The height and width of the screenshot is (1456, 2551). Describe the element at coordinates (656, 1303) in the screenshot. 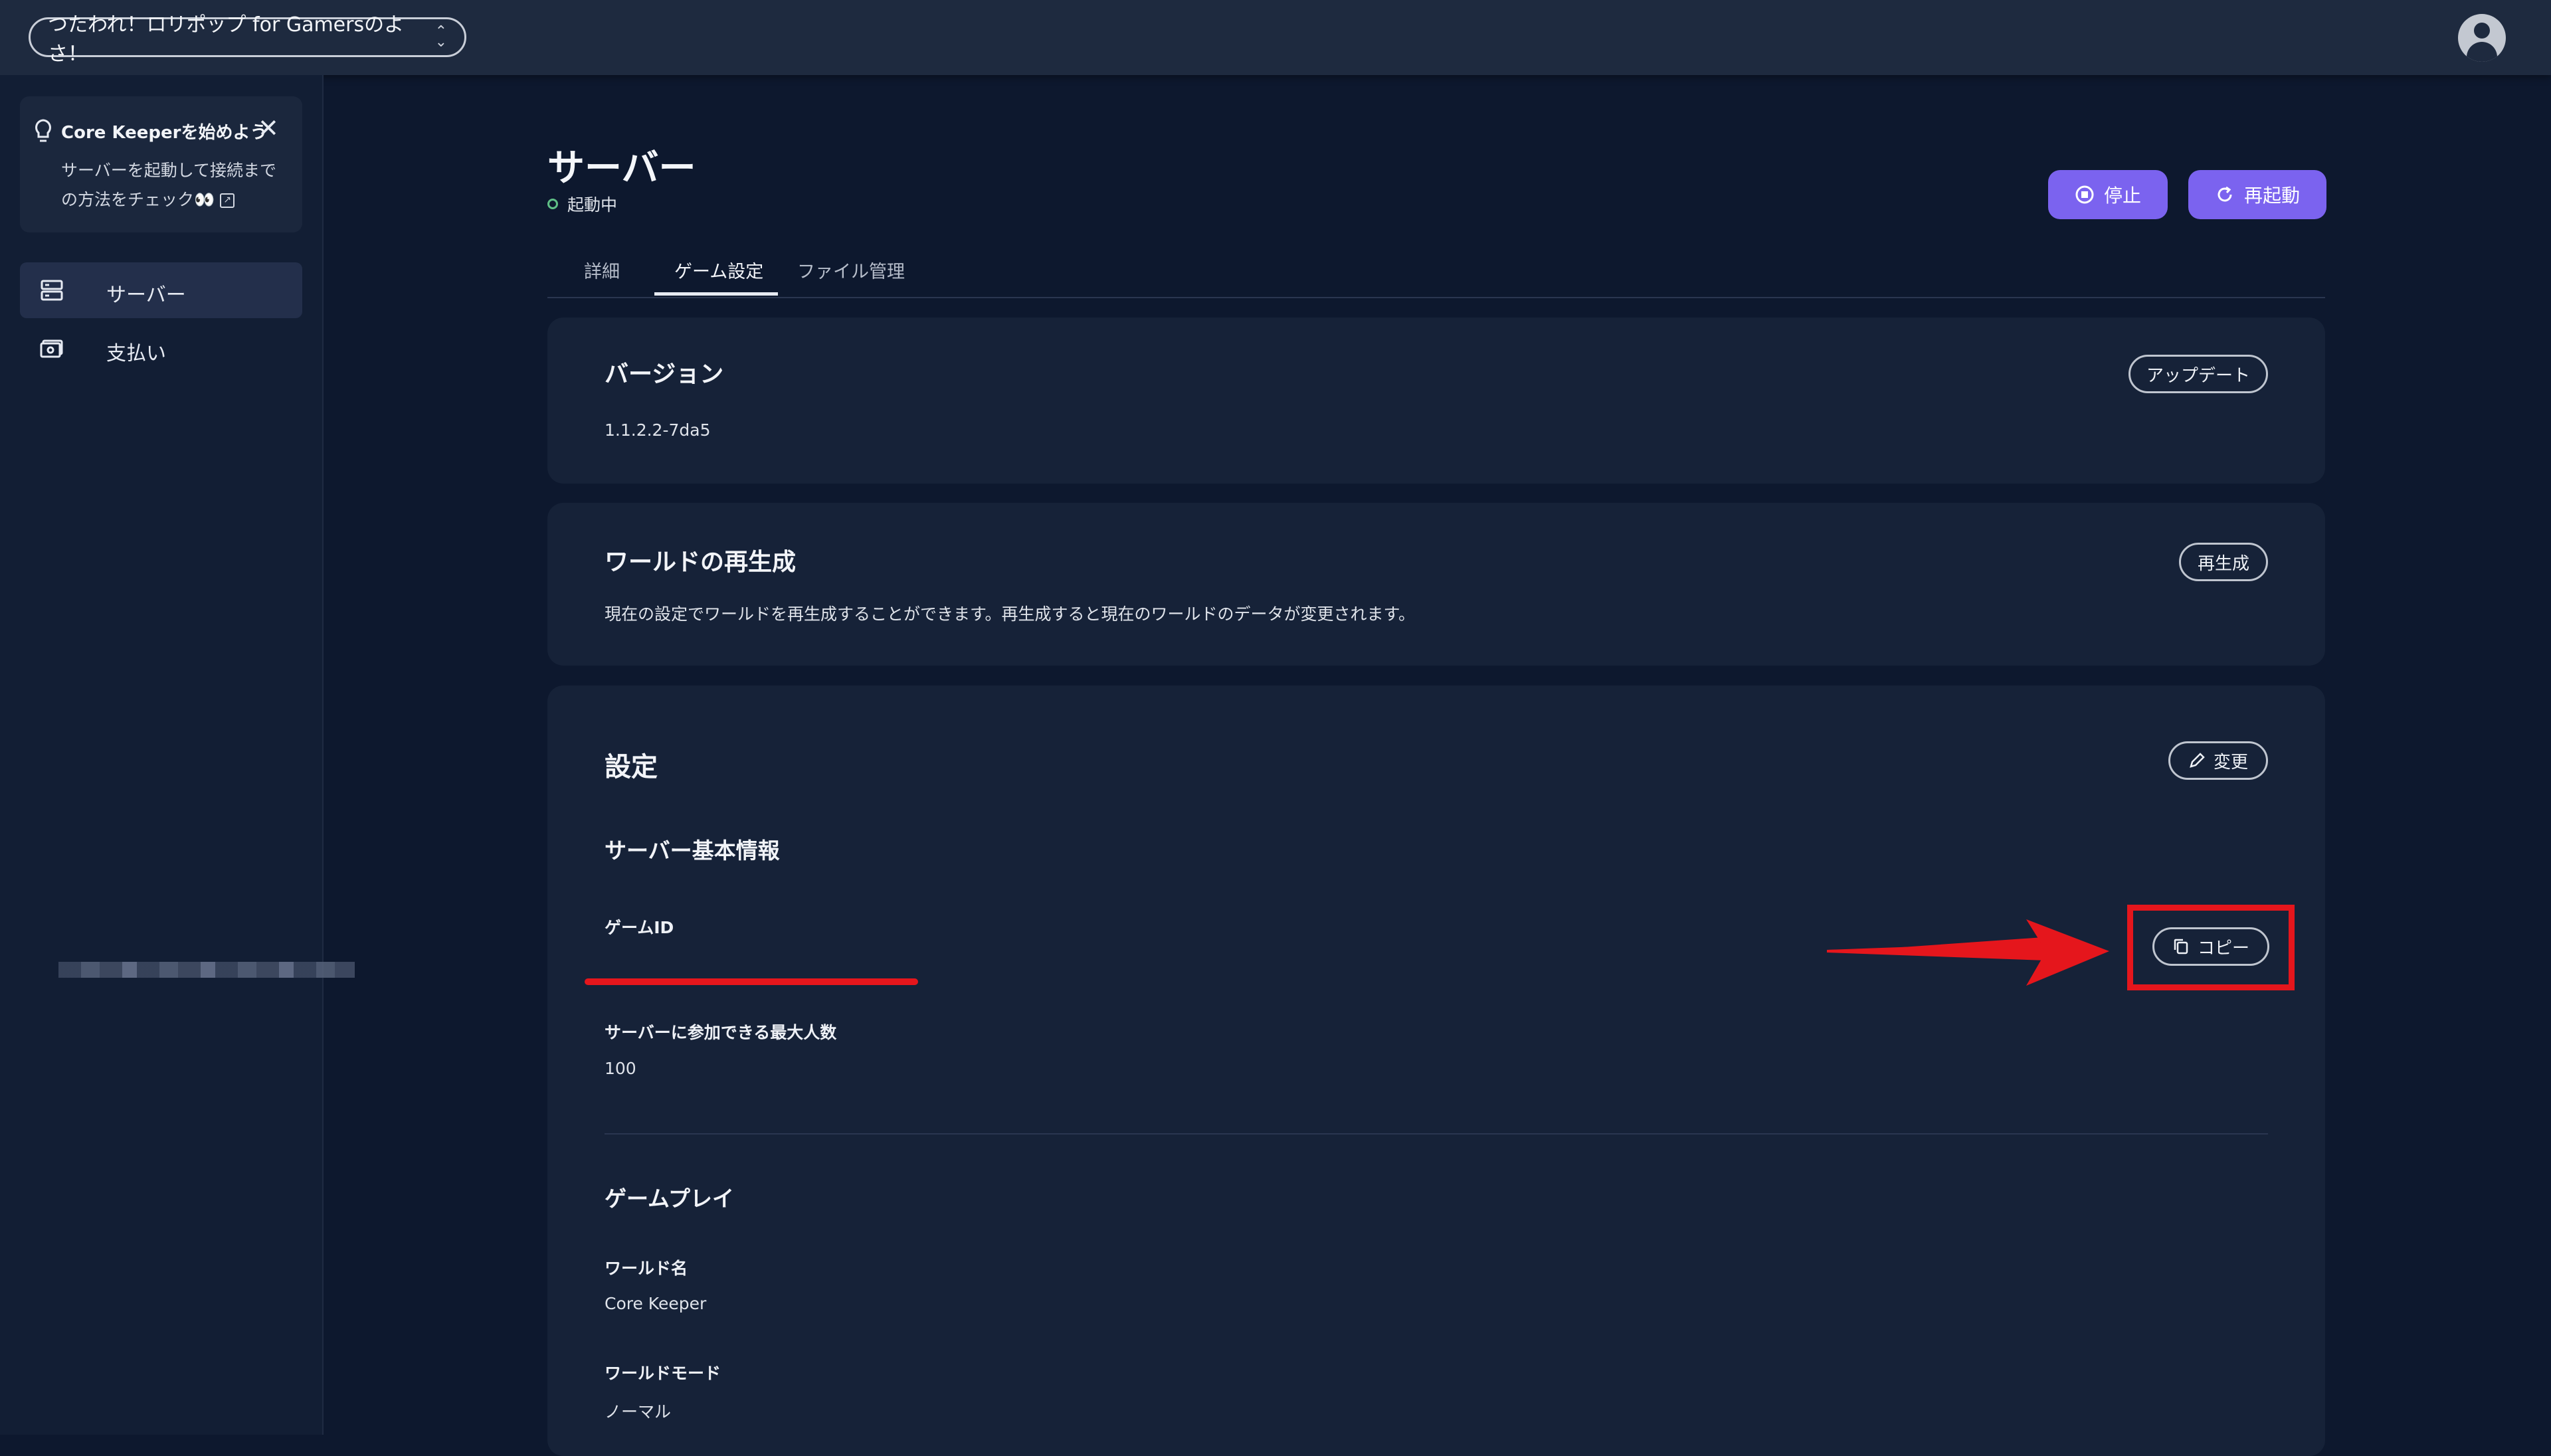

I see `world-name-value: Core Keeper` at that location.